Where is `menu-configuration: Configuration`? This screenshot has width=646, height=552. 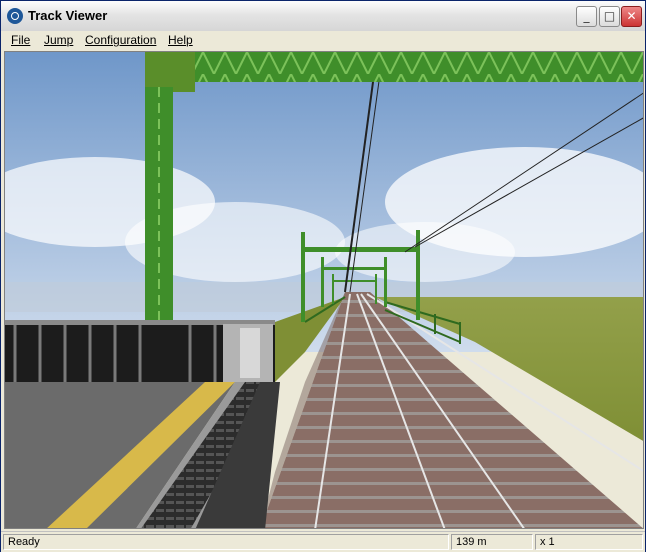
menu-configuration: Configuration is located at coordinates (120, 40).